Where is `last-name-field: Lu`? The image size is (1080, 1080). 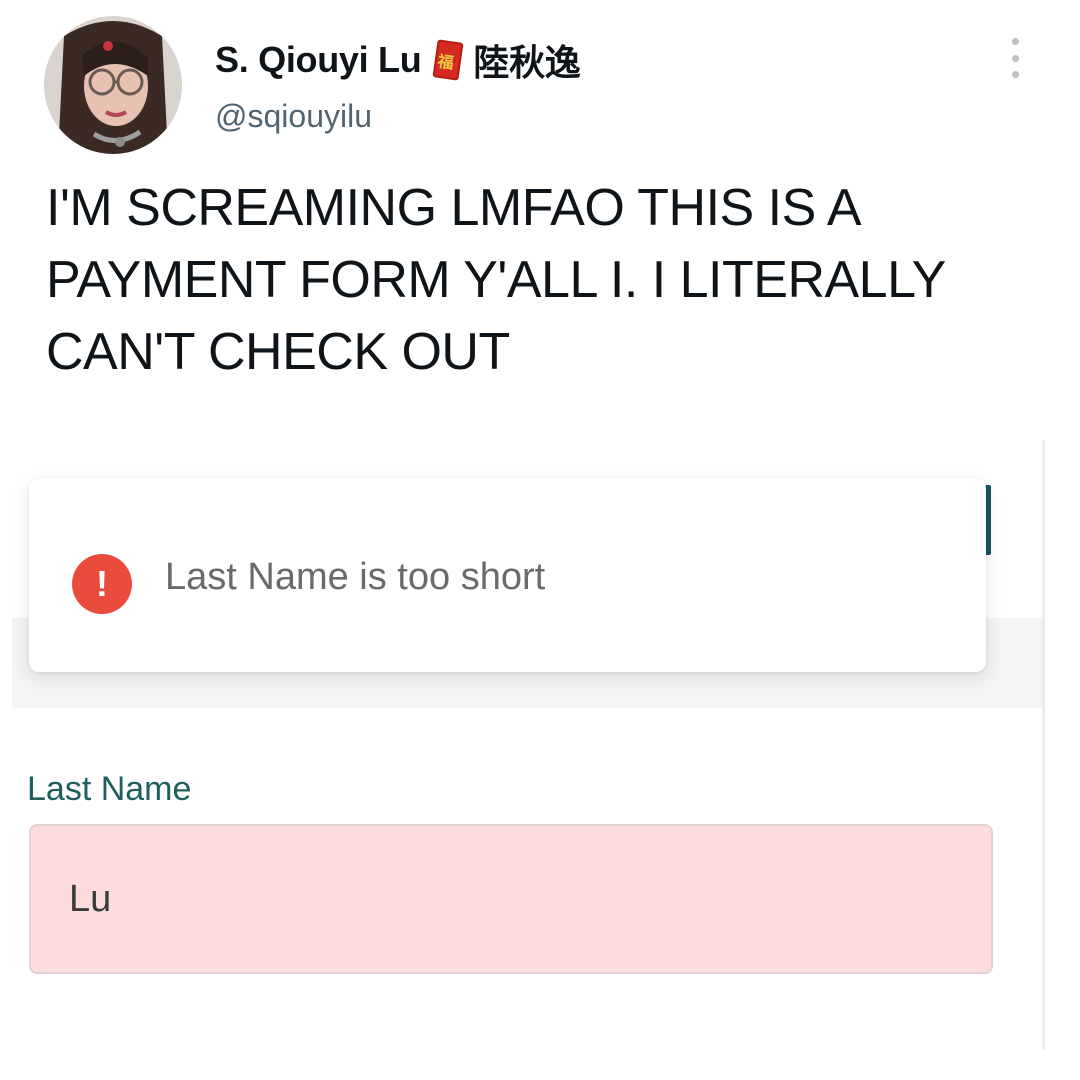
last-name-field: Lu is located at coordinates (511, 899).